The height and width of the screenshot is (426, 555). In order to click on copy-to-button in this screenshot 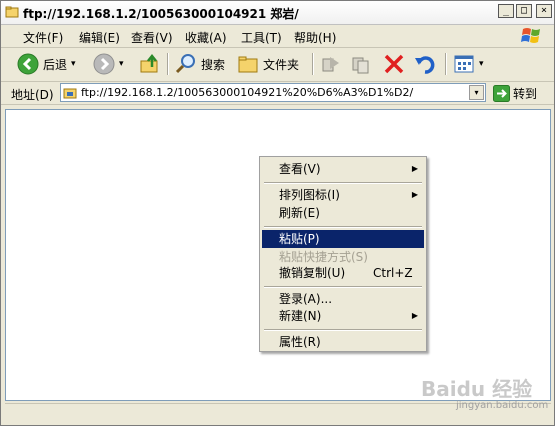, I will do `click(361, 64)`.